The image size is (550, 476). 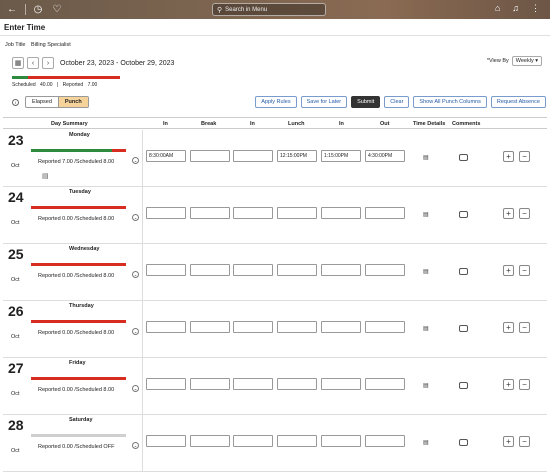 What do you see at coordinates (81, 306) in the screenshot?
I see `day-name: Thursday` at bounding box center [81, 306].